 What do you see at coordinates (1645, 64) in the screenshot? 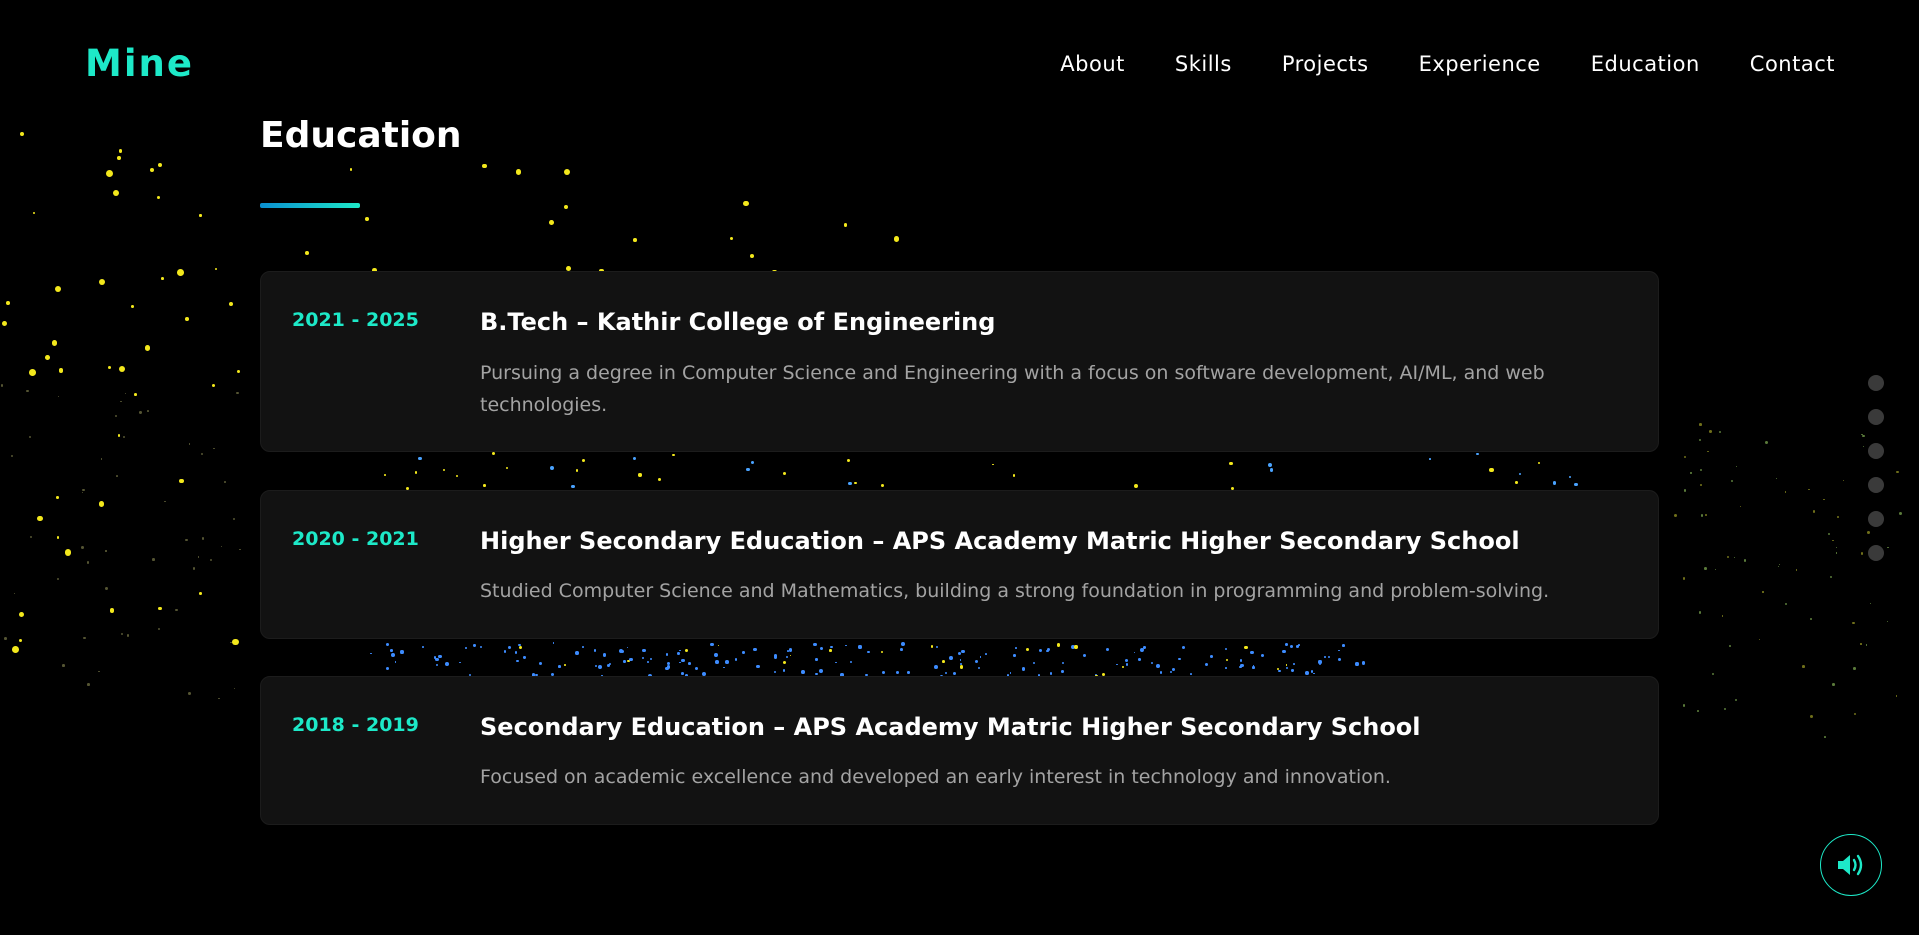
I see `nav-link-education: Education` at bounding box center [1645, 64].